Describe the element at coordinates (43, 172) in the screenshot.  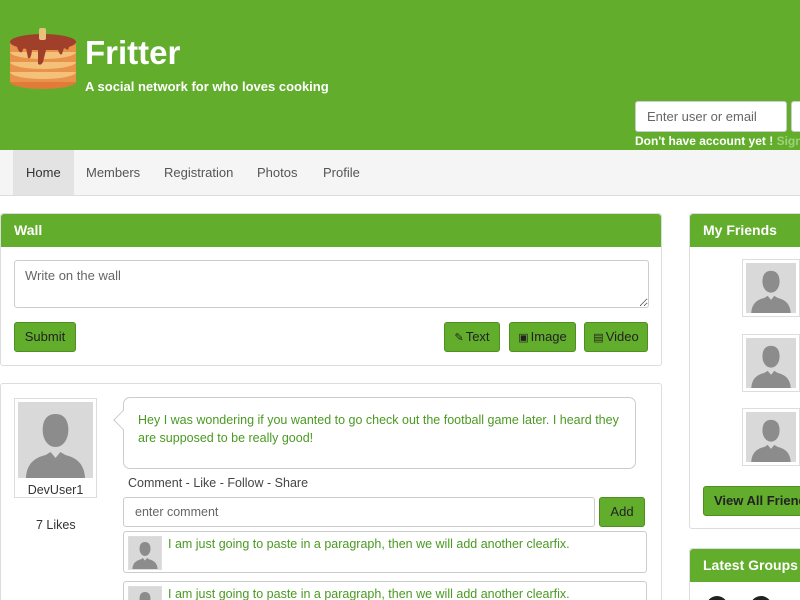
I see `nav-item-home: Home` at that location.